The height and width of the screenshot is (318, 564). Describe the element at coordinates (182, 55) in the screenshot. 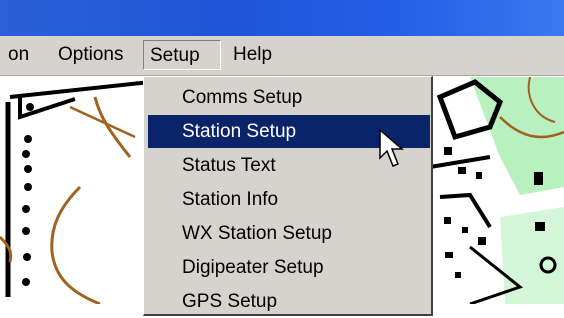

I see `menu-setup: Setup` at that location.